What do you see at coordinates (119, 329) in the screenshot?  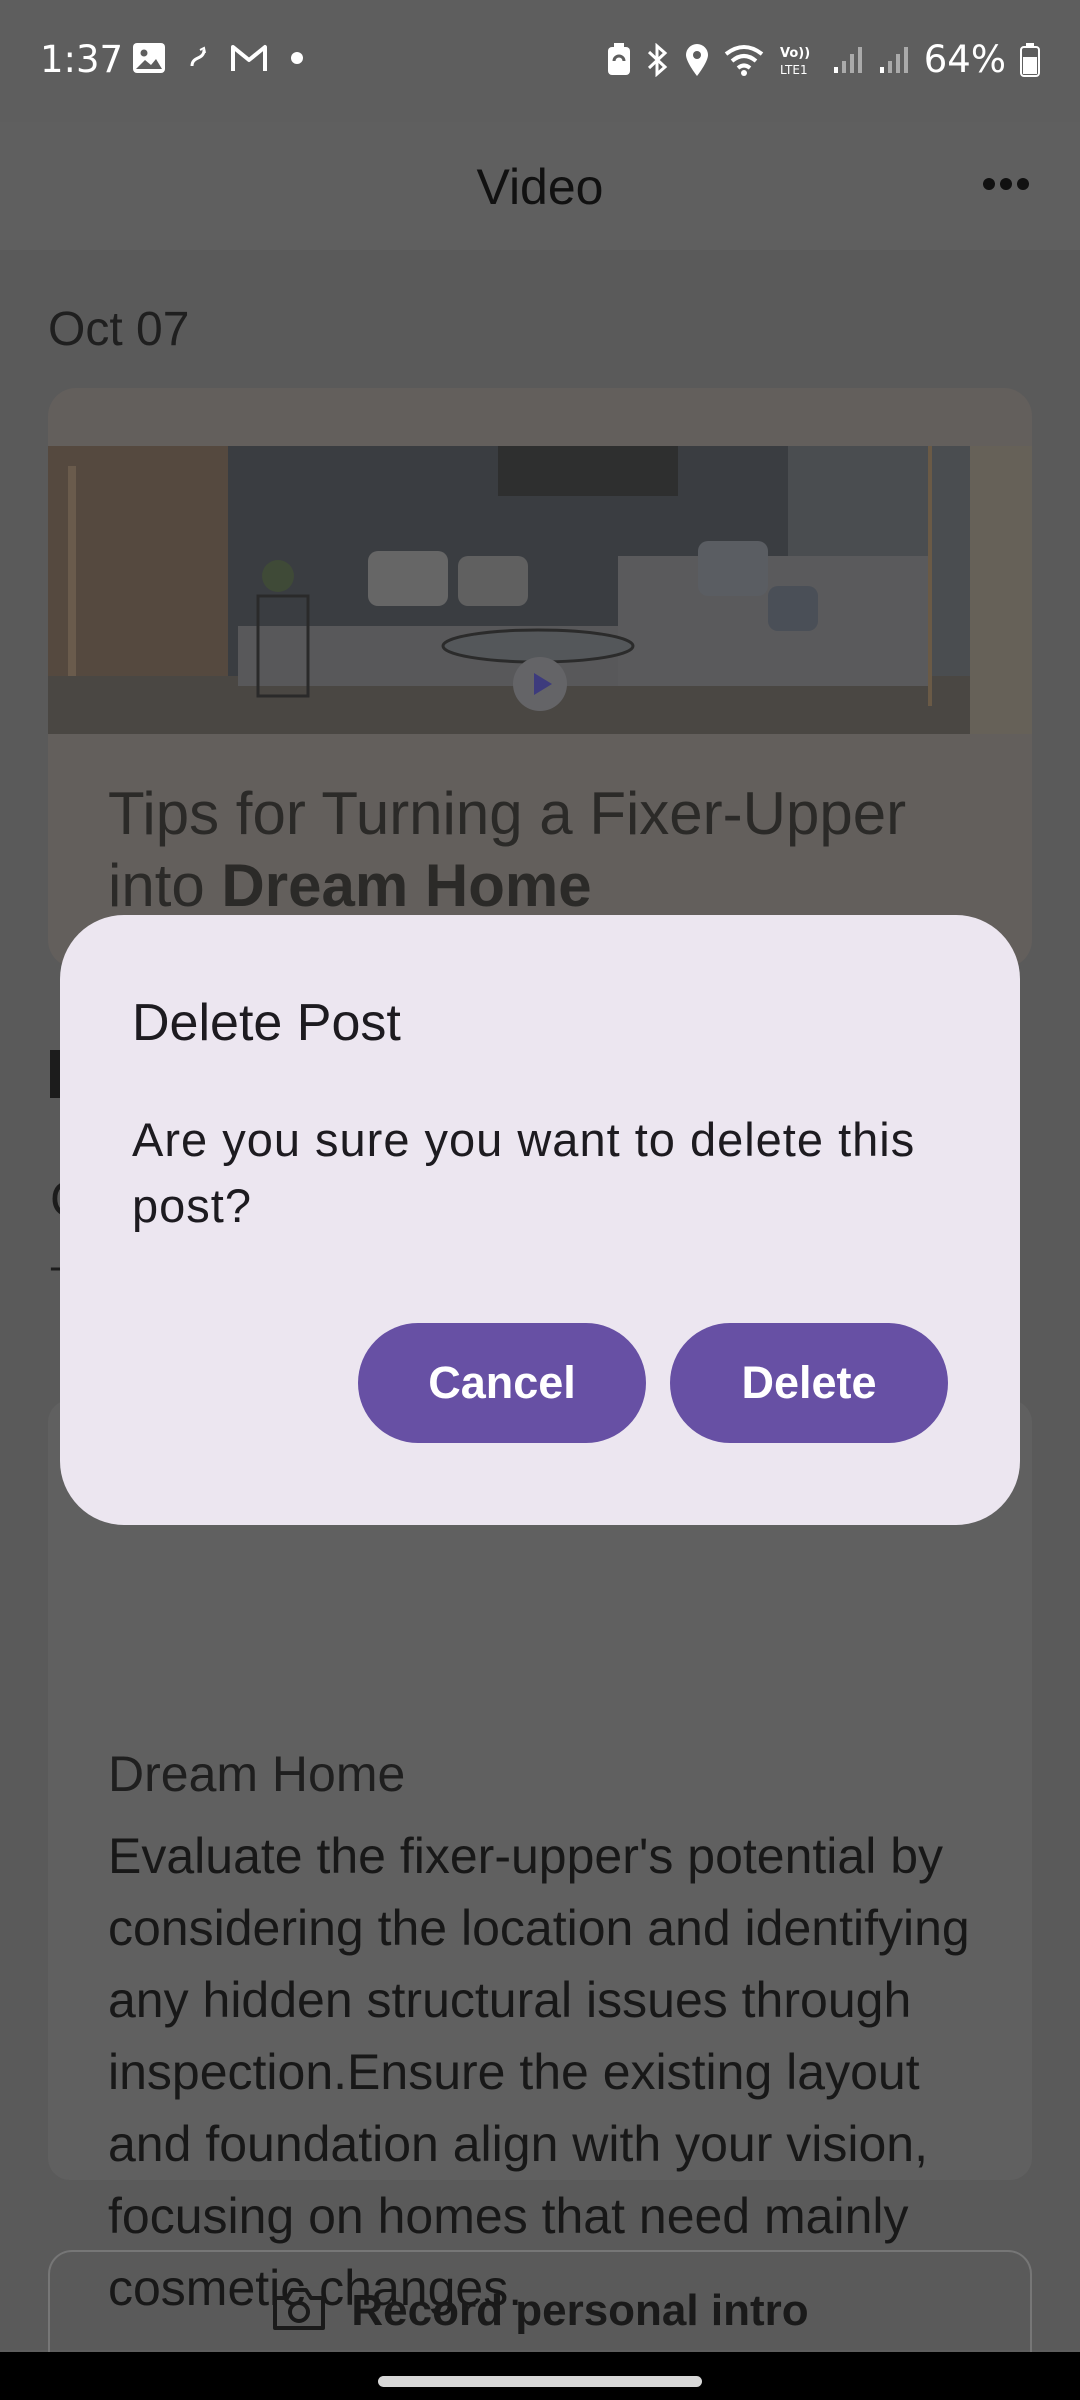 I see `post-date: Oct 07` at bounding box center [119, 329].